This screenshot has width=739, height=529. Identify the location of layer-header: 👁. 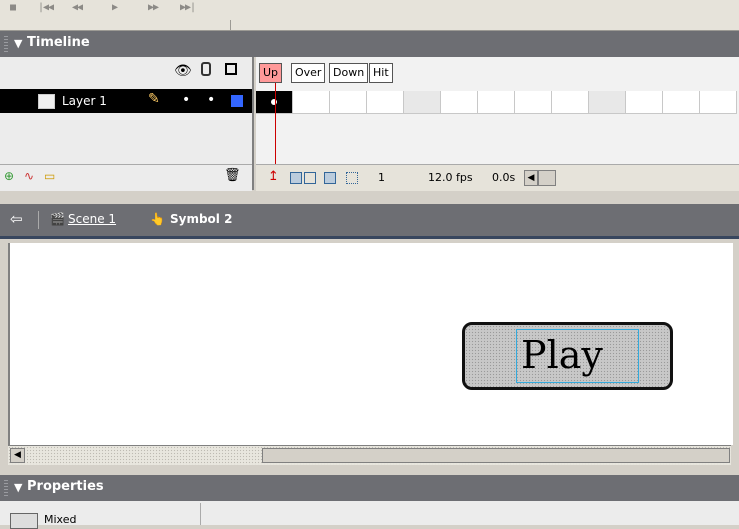
(126, 73).